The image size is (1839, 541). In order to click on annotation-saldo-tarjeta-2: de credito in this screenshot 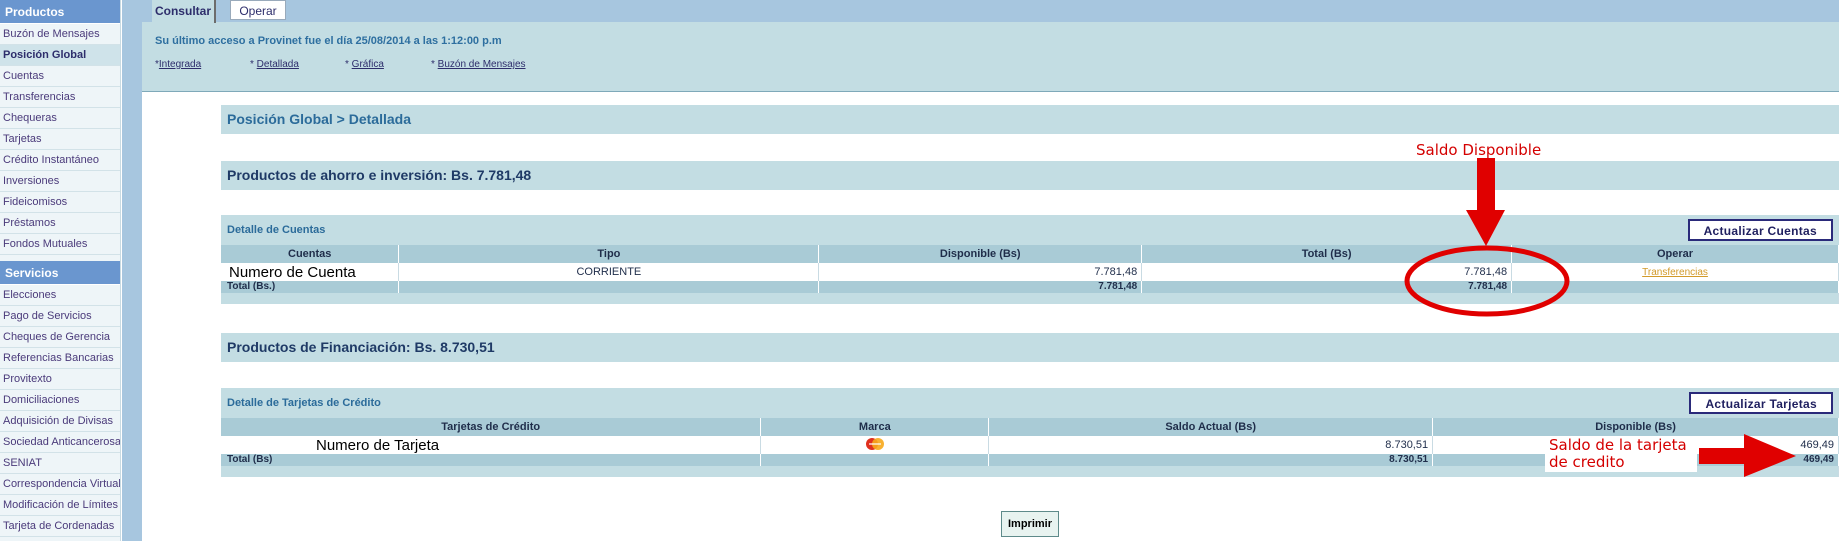, I will do `click(1587, 462)`.